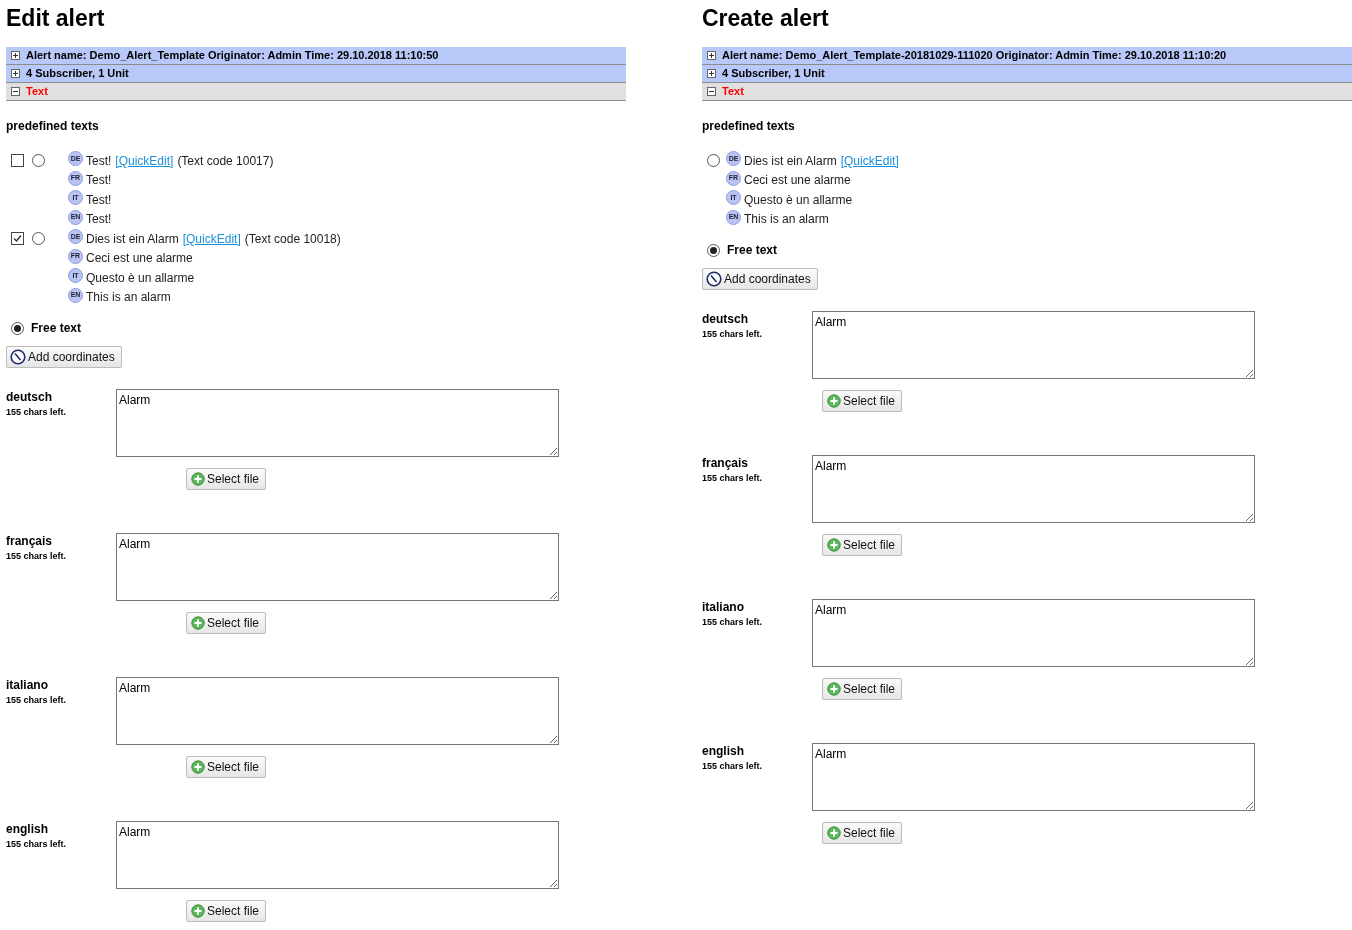  I want to click on text-code: (Text code 10018), so click(292, 239).